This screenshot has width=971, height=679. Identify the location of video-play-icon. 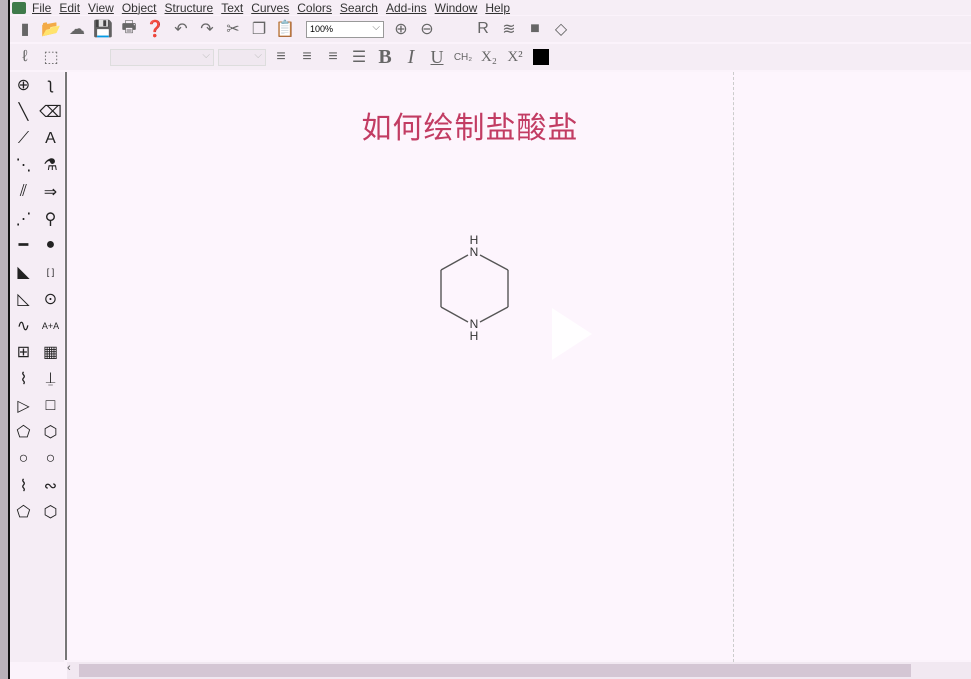
(572, 334).